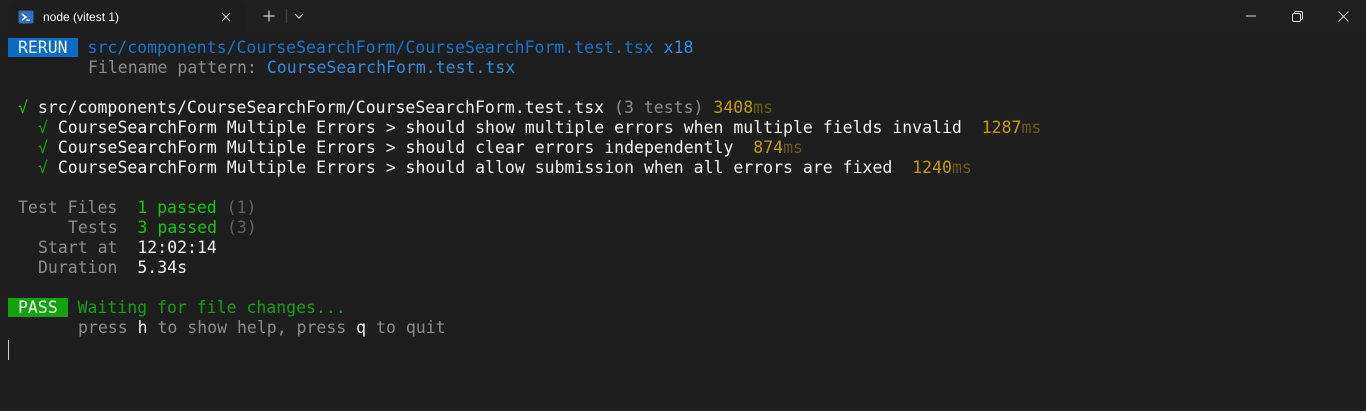  Describe the element at coordinates (269, 16) in the screenshot. I see `new-tab-plus-icon` at that location.